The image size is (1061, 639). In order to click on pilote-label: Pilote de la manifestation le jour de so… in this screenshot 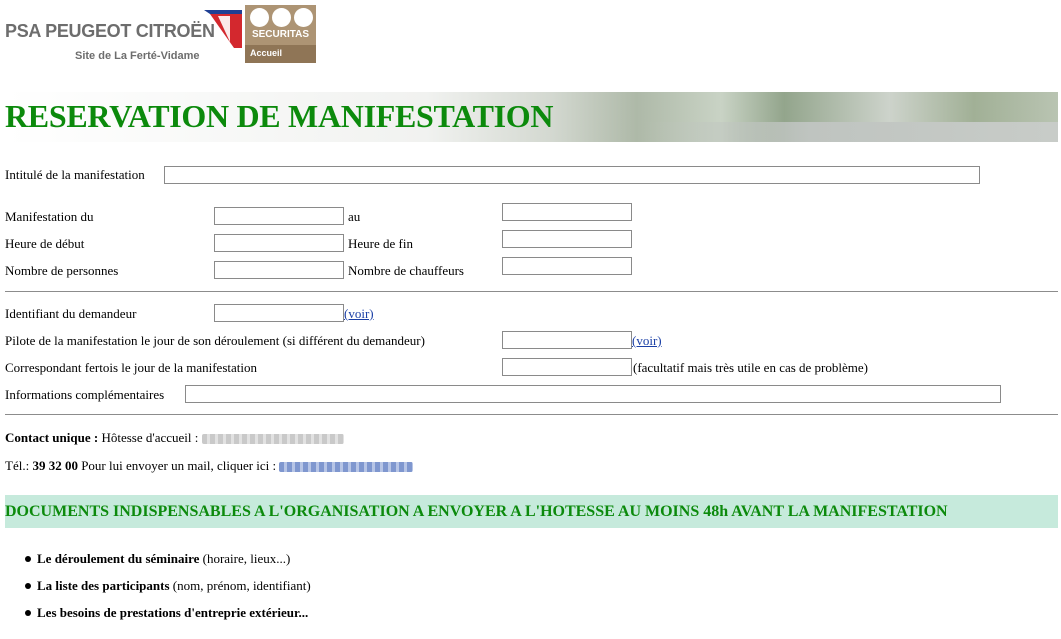, I will do `click(215, 340)`.